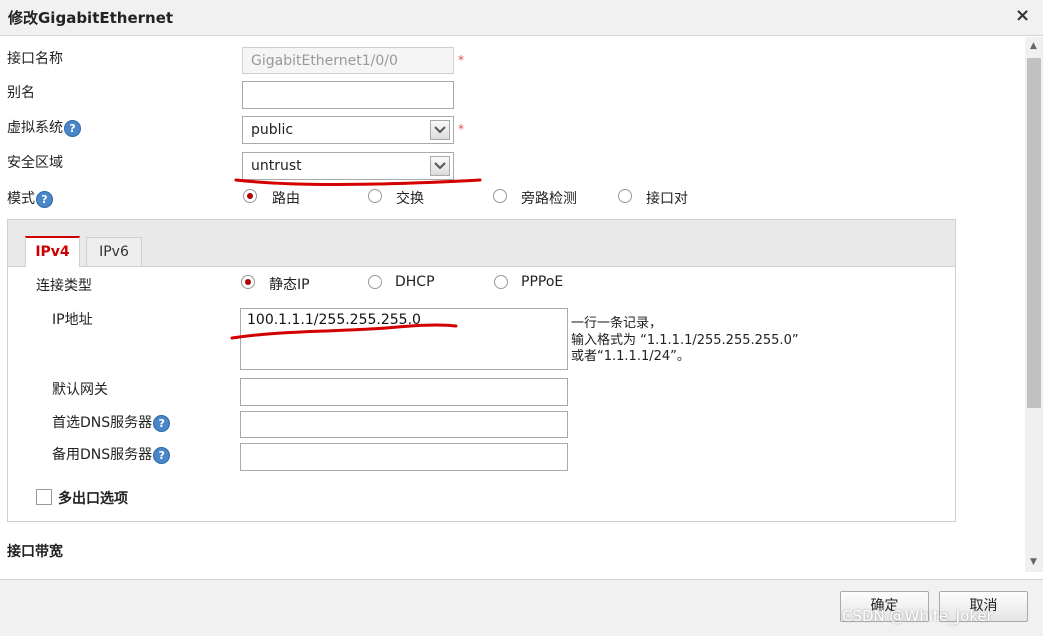  What do you see at coordinates (617, 323) in the screenshot?
I see `ip-hint-line-1: 一行一条记录，` at bounding box center [617, 323].